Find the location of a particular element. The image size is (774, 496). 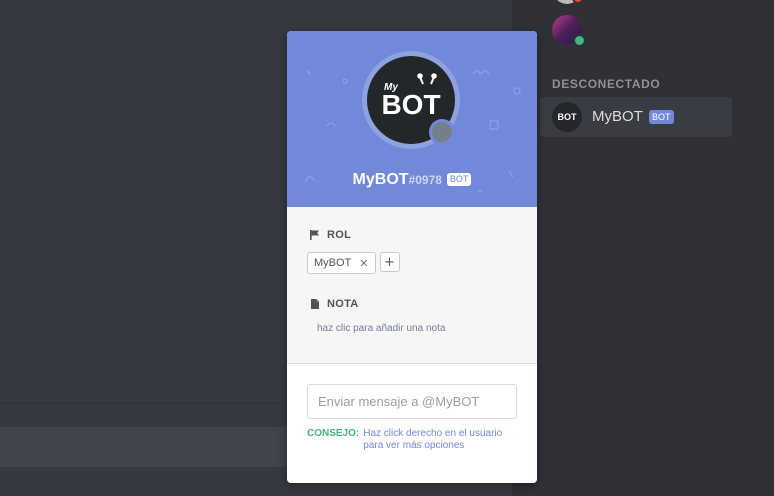

note-title-text: NOTA is located at coordinates (343, 304).